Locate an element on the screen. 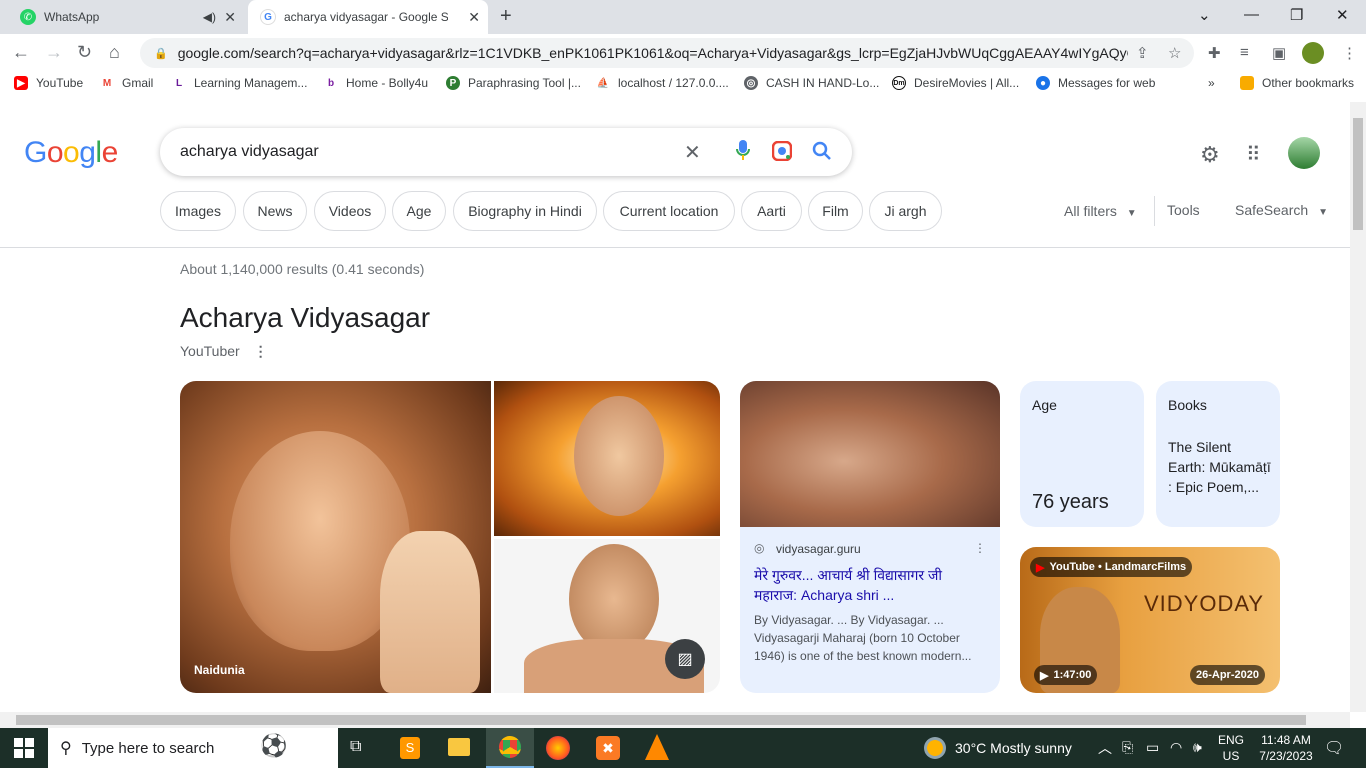  tab-whatsapp: ✆ WhatsApp ◀) ✕ is located at coordinates (126, 17).